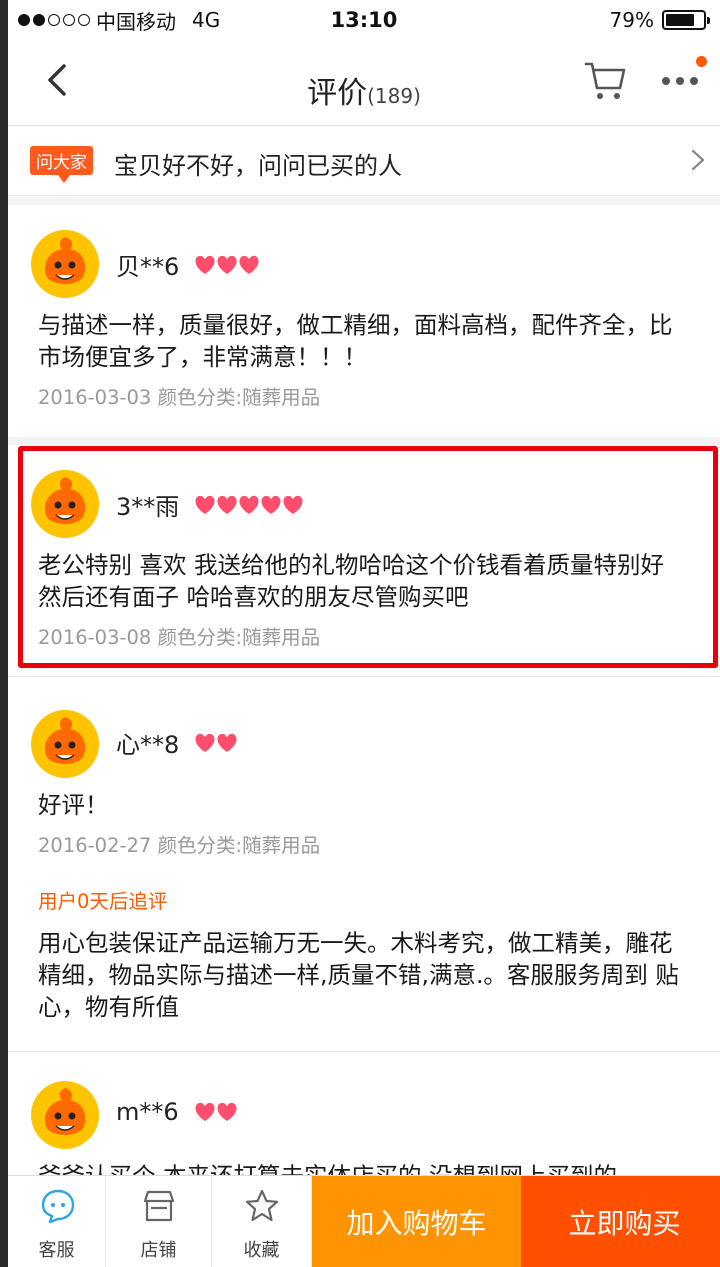  I want to click on follow-up-label: 用户0天后追评, so click(103, 901).